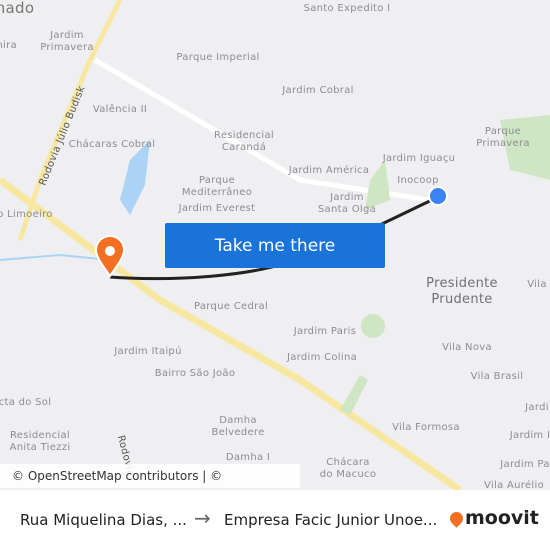  What do you see at coordinates (217, 208) in the screenshot?
I see `map-label: Jardim Everest` at bounding box center [217, 208].